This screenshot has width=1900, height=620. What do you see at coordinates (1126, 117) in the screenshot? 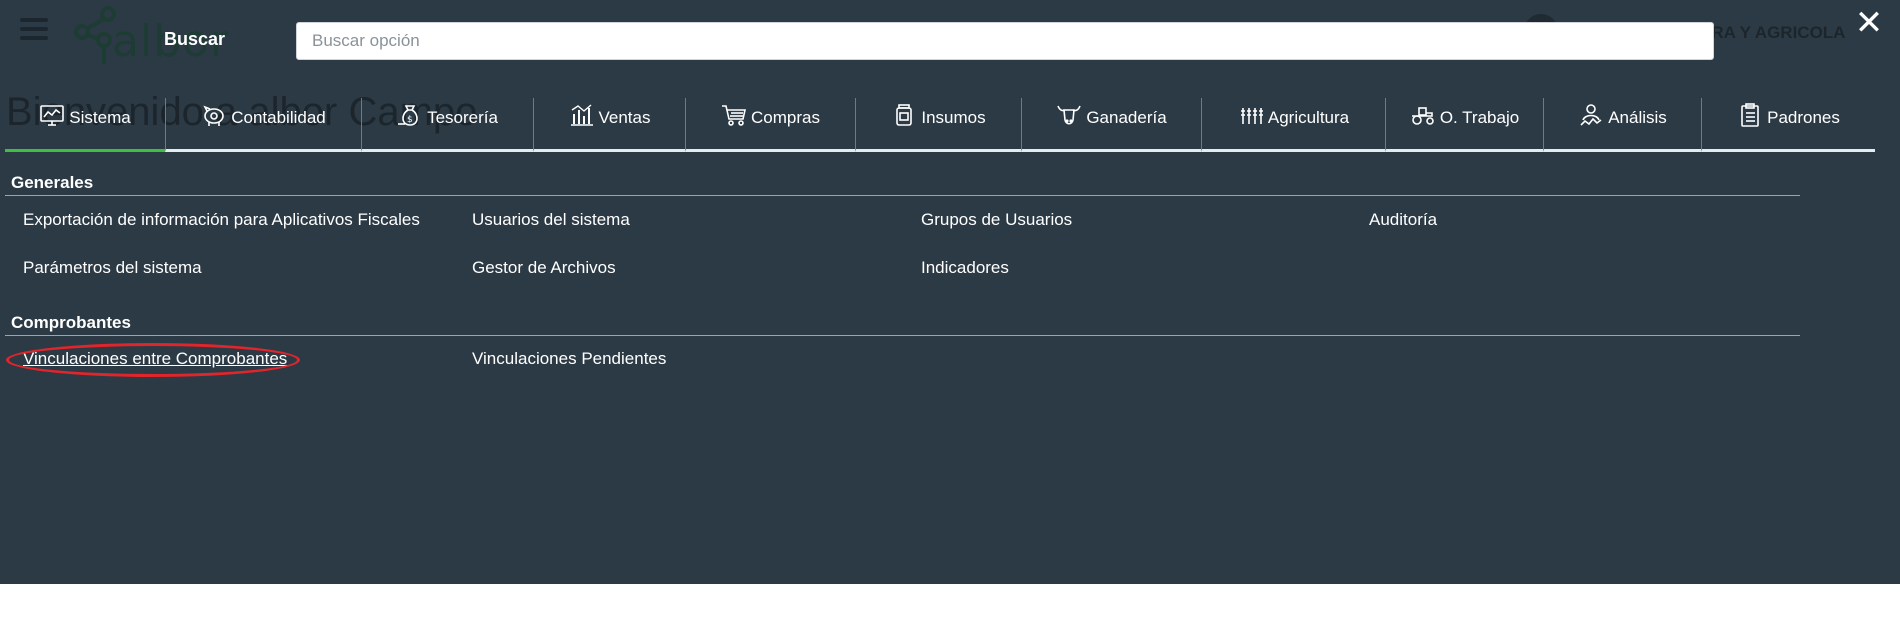
I see `tab-label: Ganadería` at bounding box center [1126, 117].